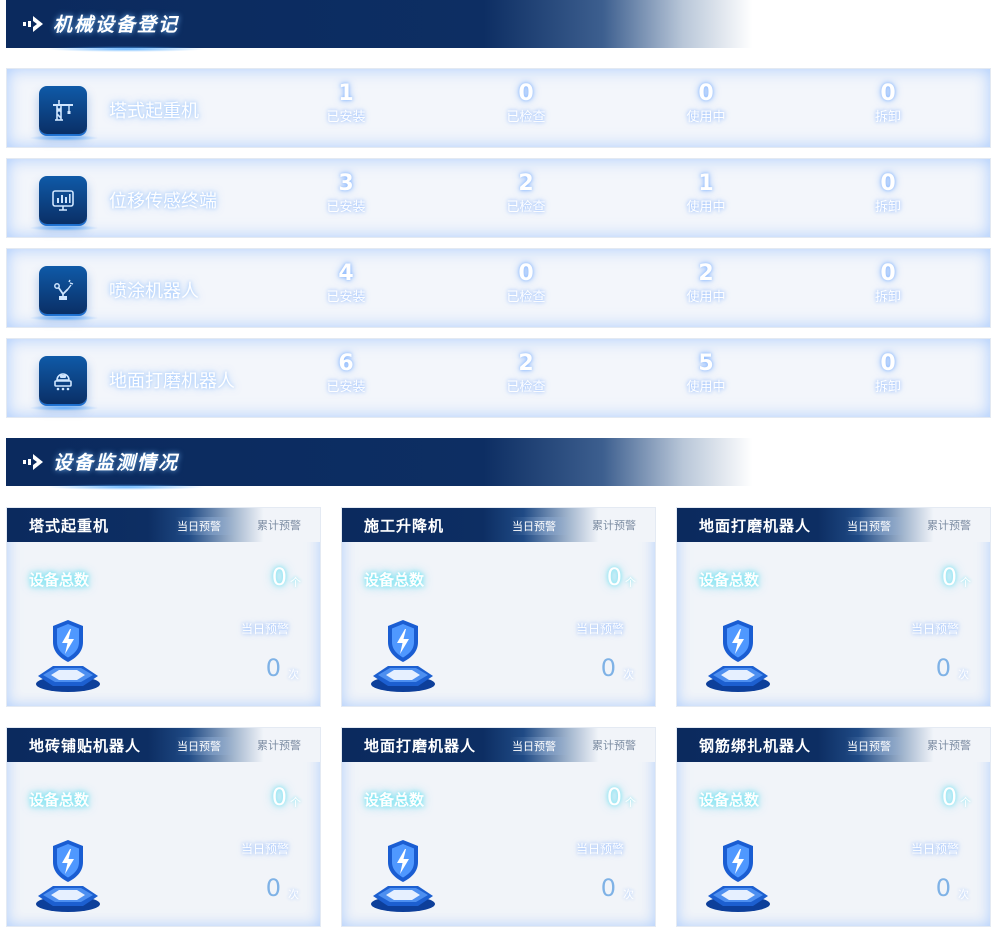 The image size is (1001, 931). What do you see at coordinates (172, 381) in the screenshot?
I see `equipment-name: 地面打磨机器人` at bounding box center [172, 381].